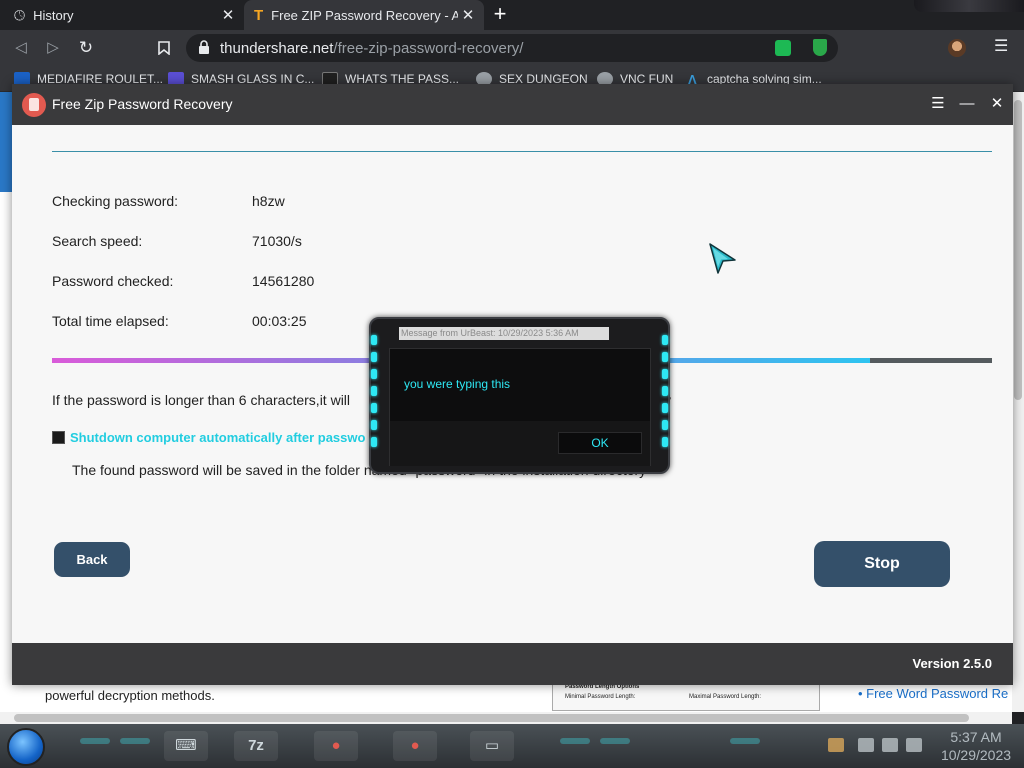  I want to click on network-icon, so click(890, 745).